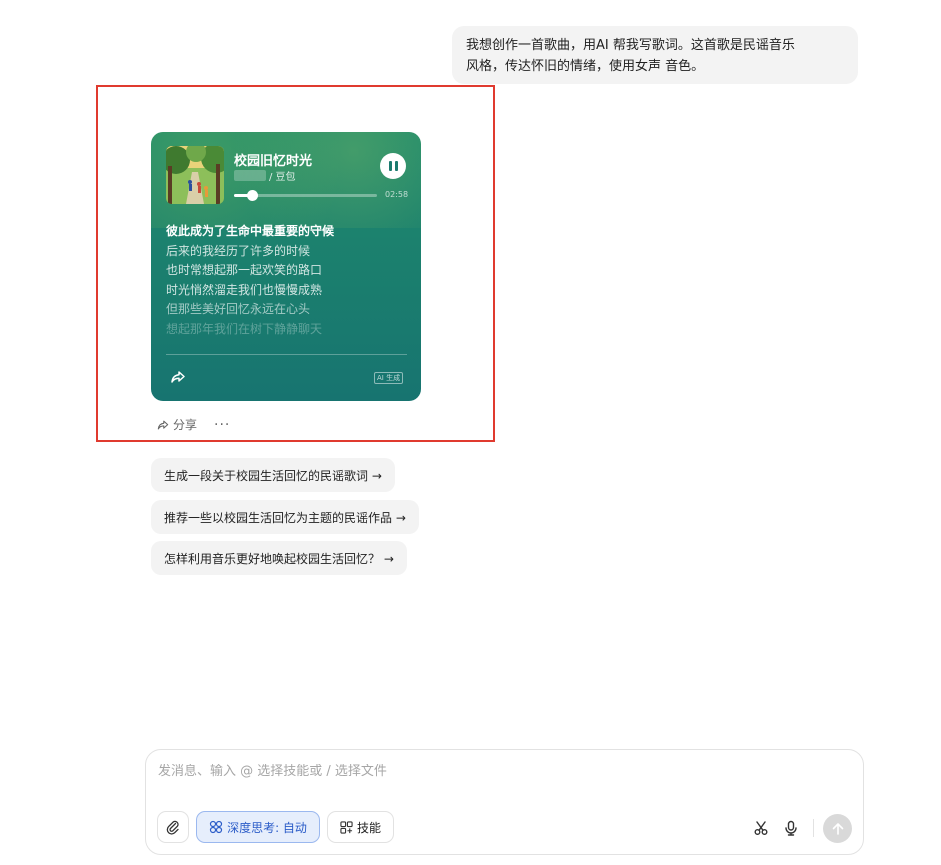 This screenshot has width=941, height=865. What do you see at coordinates (238, 309) in the screenshot?
I see `lyric-line: 但那些美好回忆永远在心头` at bounding box center [238, 309].